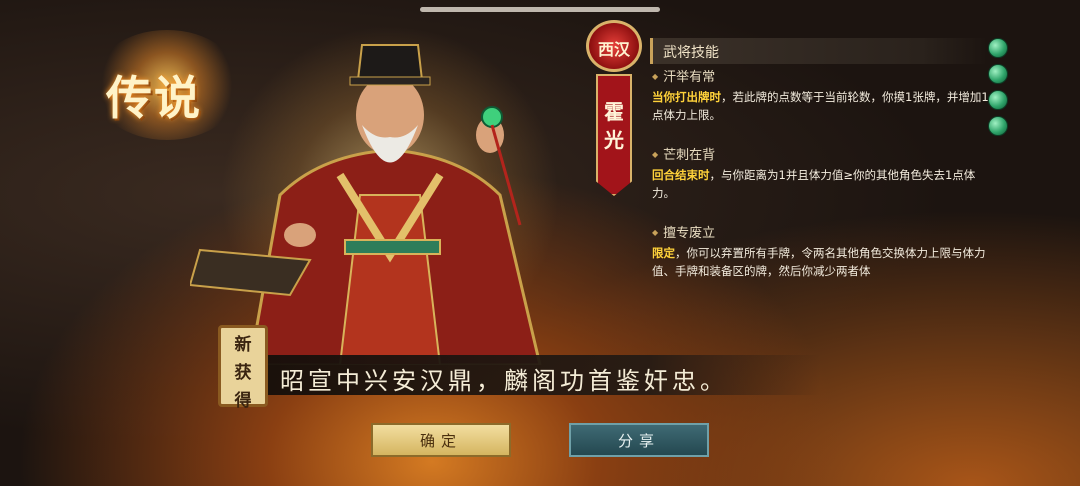 The image size is (1080, 486). I want to click on skill-name: 擅专废立, so click(822, 233).